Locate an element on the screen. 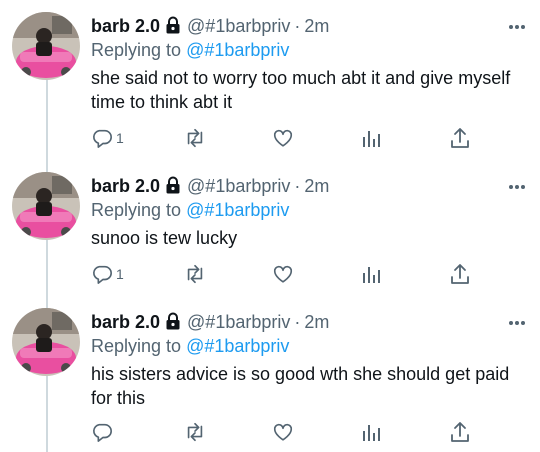 This screenshot has width=540, height=452. reply-button is located at coordinates (103, 432).